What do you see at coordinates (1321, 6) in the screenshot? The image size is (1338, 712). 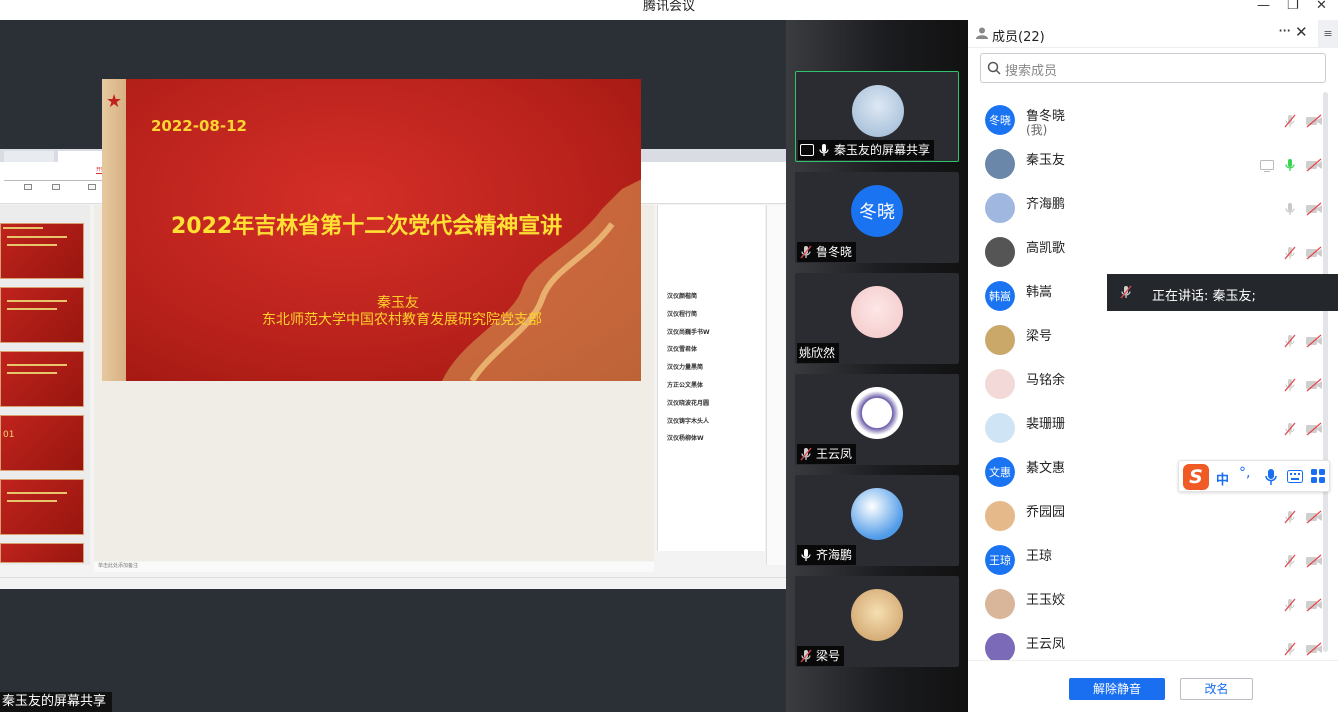 I see `close-window-icon: ✕` at bounding box center [1321, 6].